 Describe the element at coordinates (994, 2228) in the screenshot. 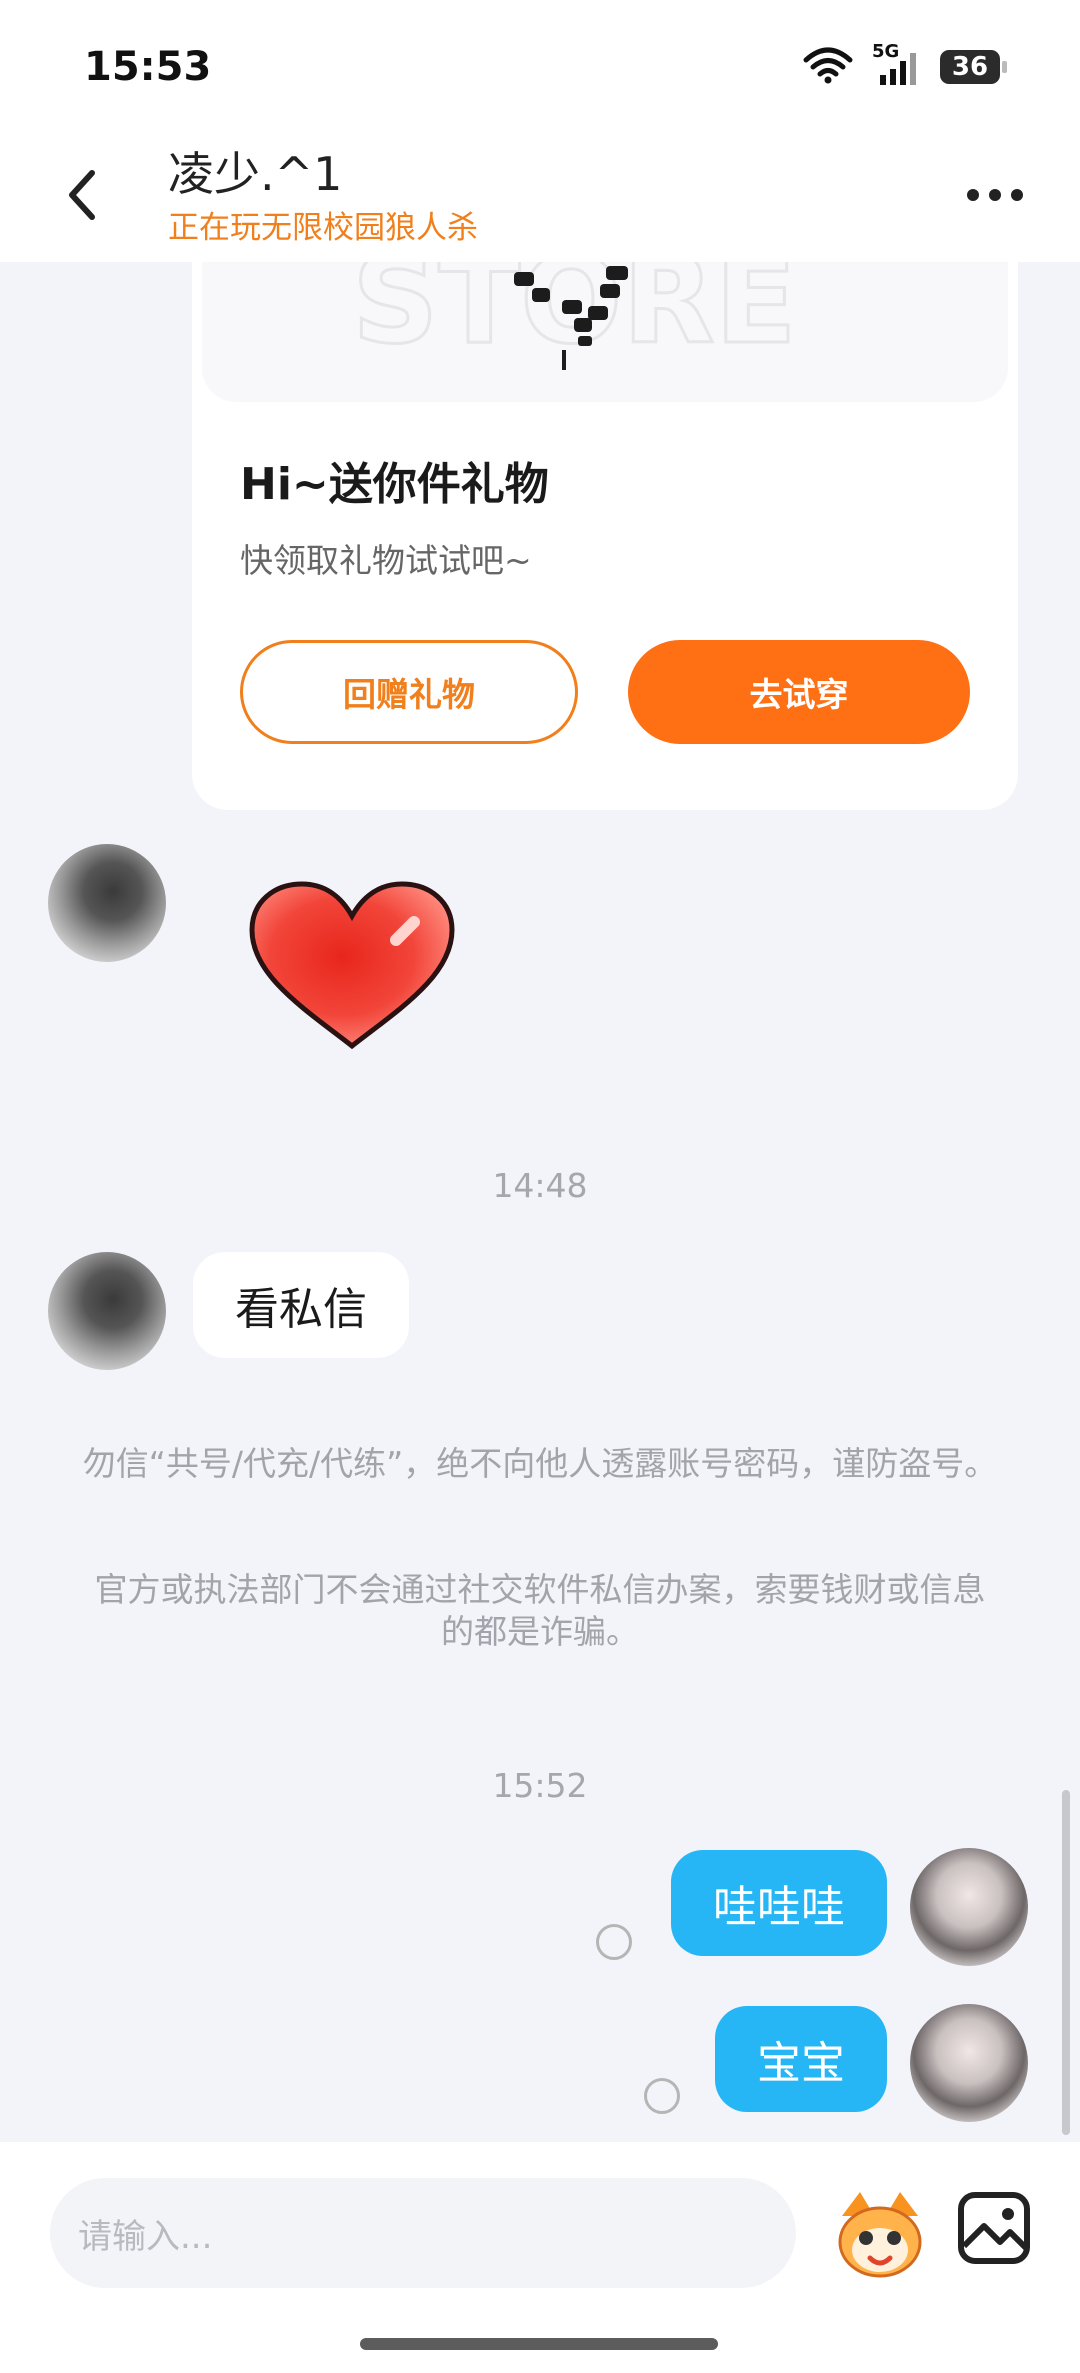

I see `image-icon` at that location.